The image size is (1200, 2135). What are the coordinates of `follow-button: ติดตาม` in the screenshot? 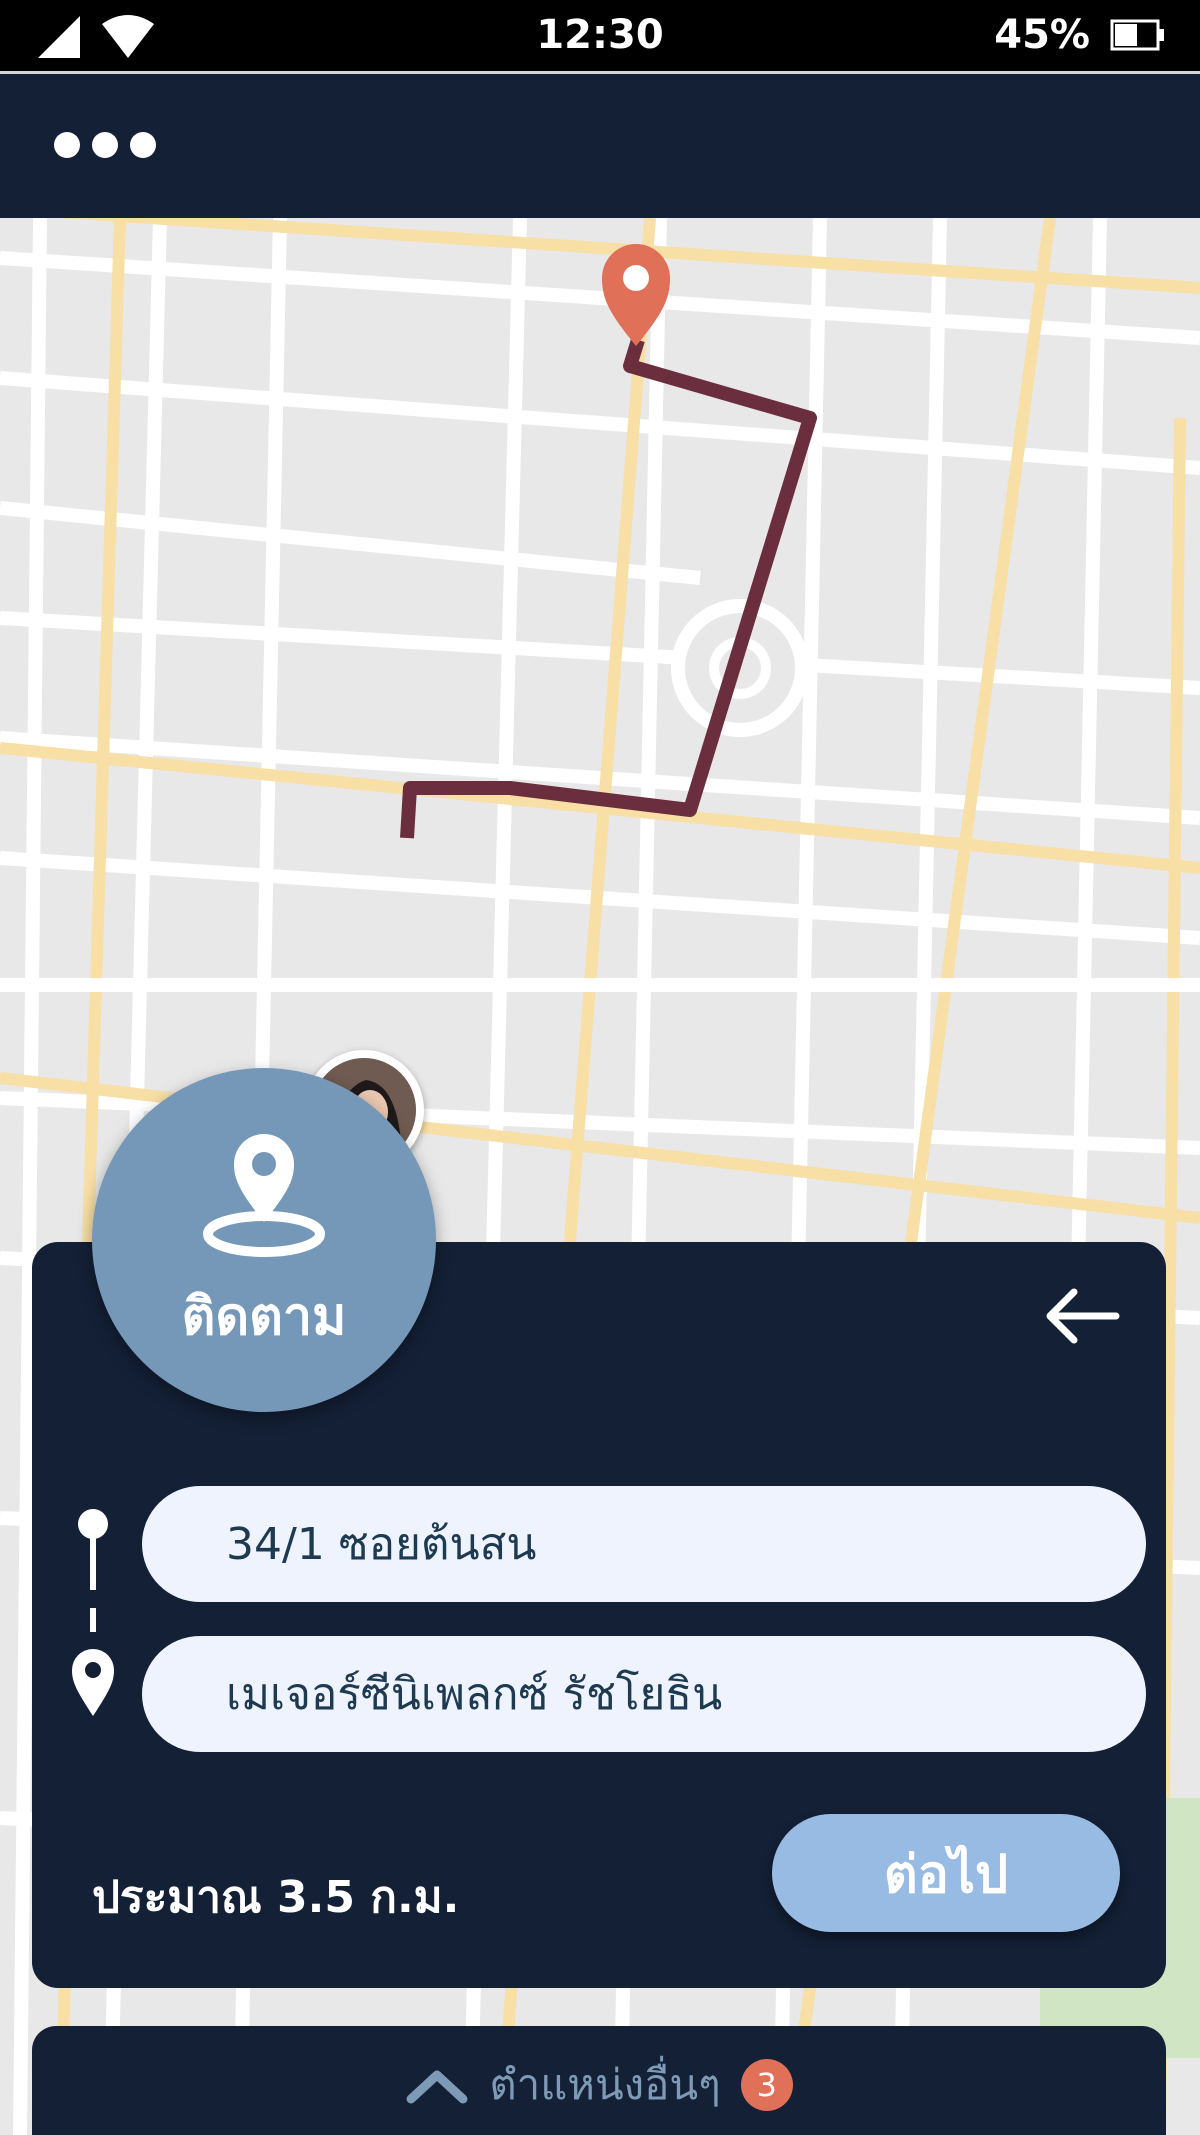 It's located at (264, 1240).